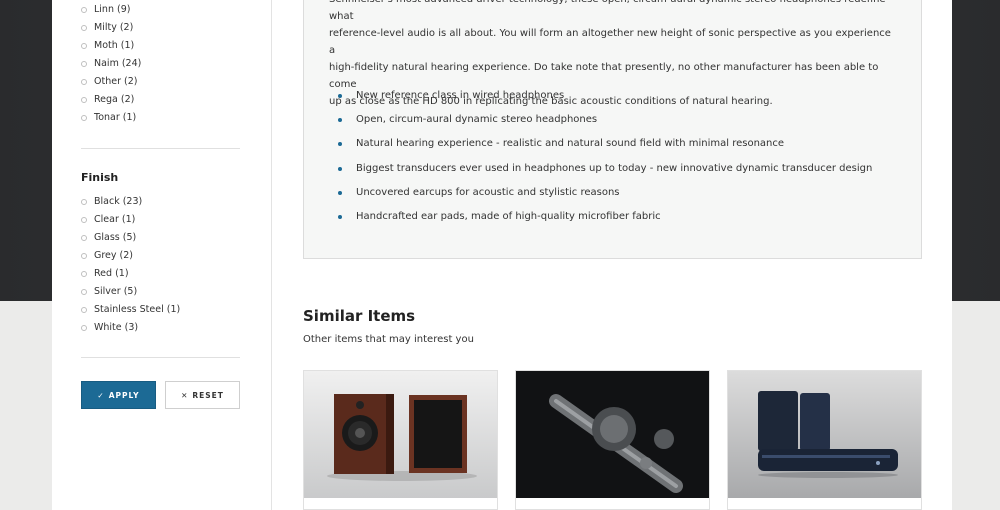  What do you see at coordinates (114, 45) in the screenshot?
I see `filter-label: Moth (1)` at bounding box center [114, 45].